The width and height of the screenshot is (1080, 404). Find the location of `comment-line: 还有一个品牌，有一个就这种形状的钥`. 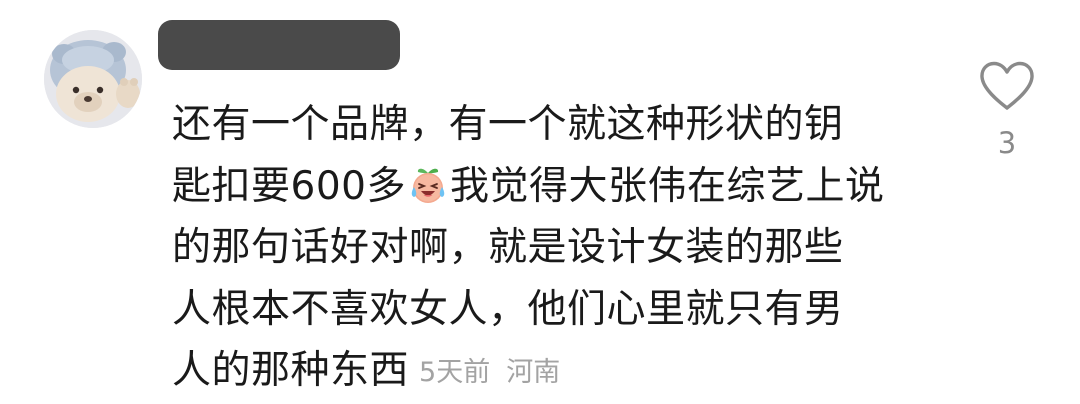

comment-line: 还有一个品牌，有一个就这种形状的钥 is located at coordinates (508, 124).